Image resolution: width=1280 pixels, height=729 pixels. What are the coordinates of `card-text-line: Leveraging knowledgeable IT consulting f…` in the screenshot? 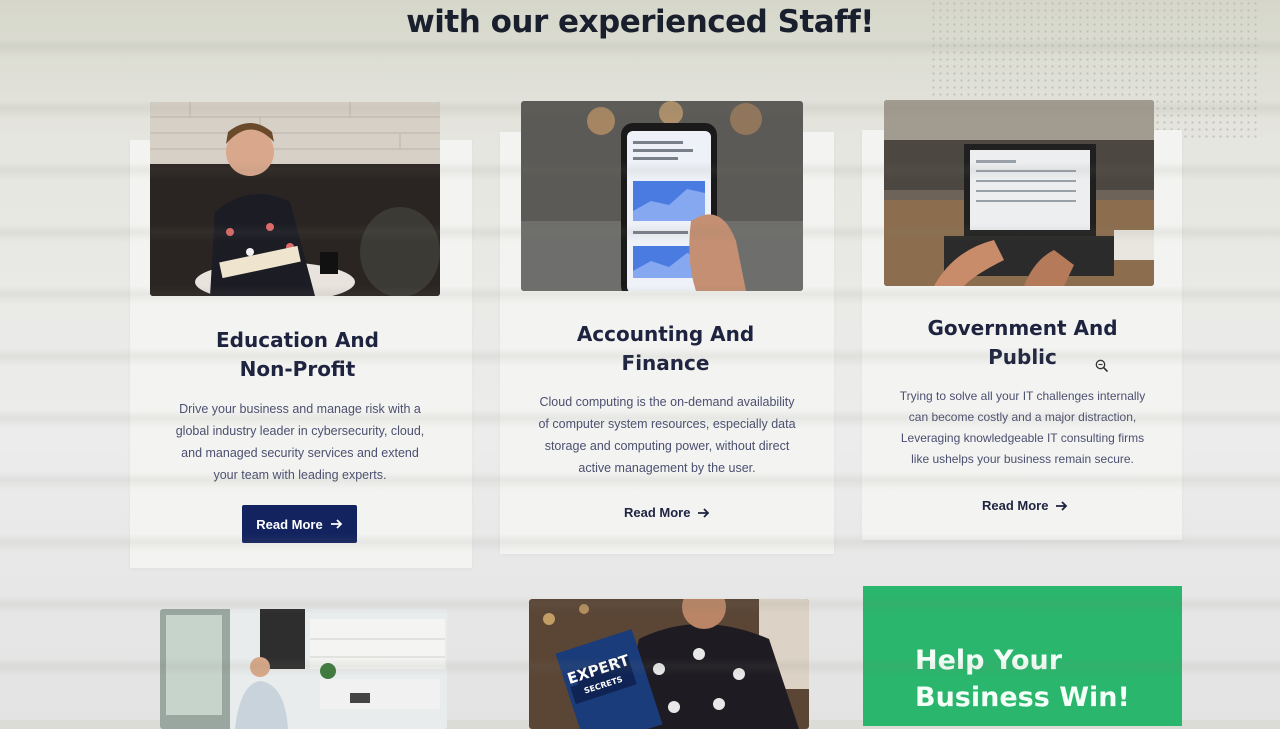 It's located at (1022, 438).